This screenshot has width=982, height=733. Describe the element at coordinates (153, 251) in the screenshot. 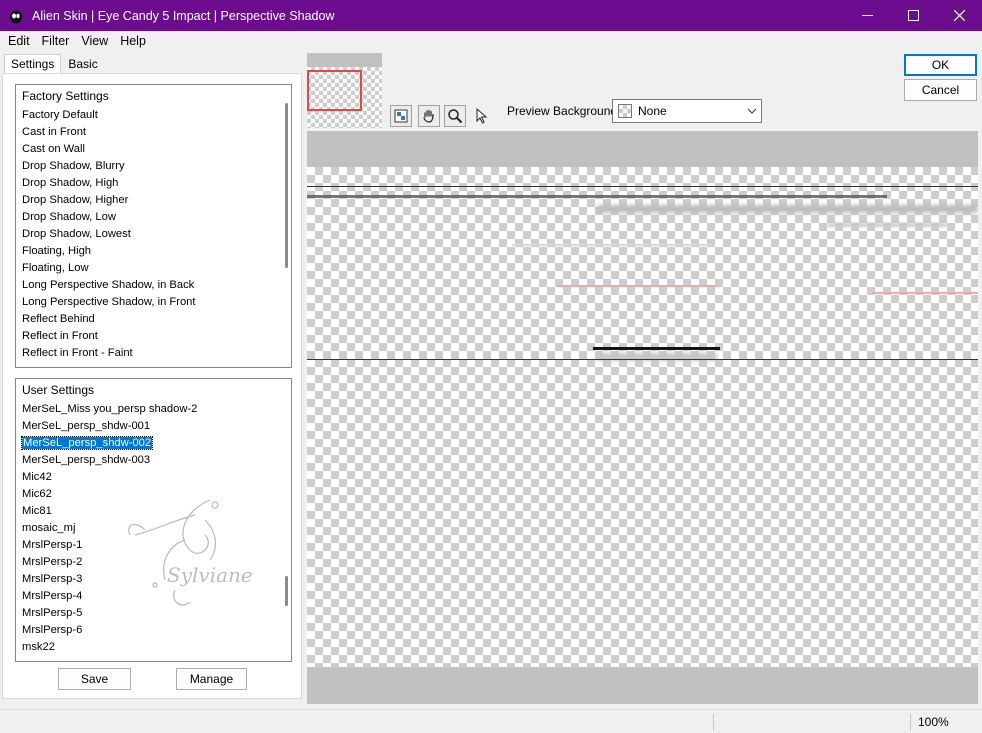

I see `factory-list-item: Floating, High` at that location.